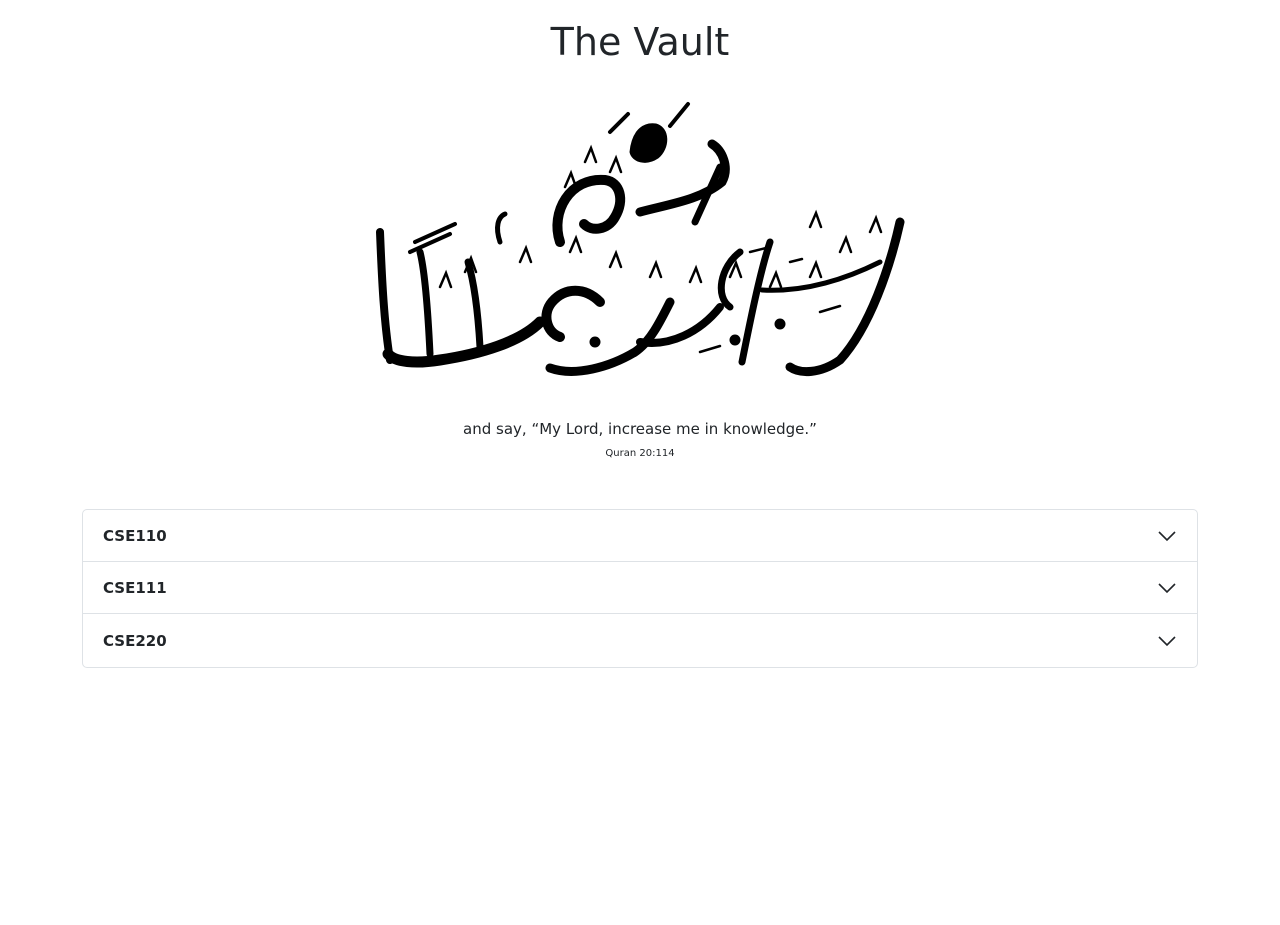  I want to click on calligraphy-image, so click(640, 239).